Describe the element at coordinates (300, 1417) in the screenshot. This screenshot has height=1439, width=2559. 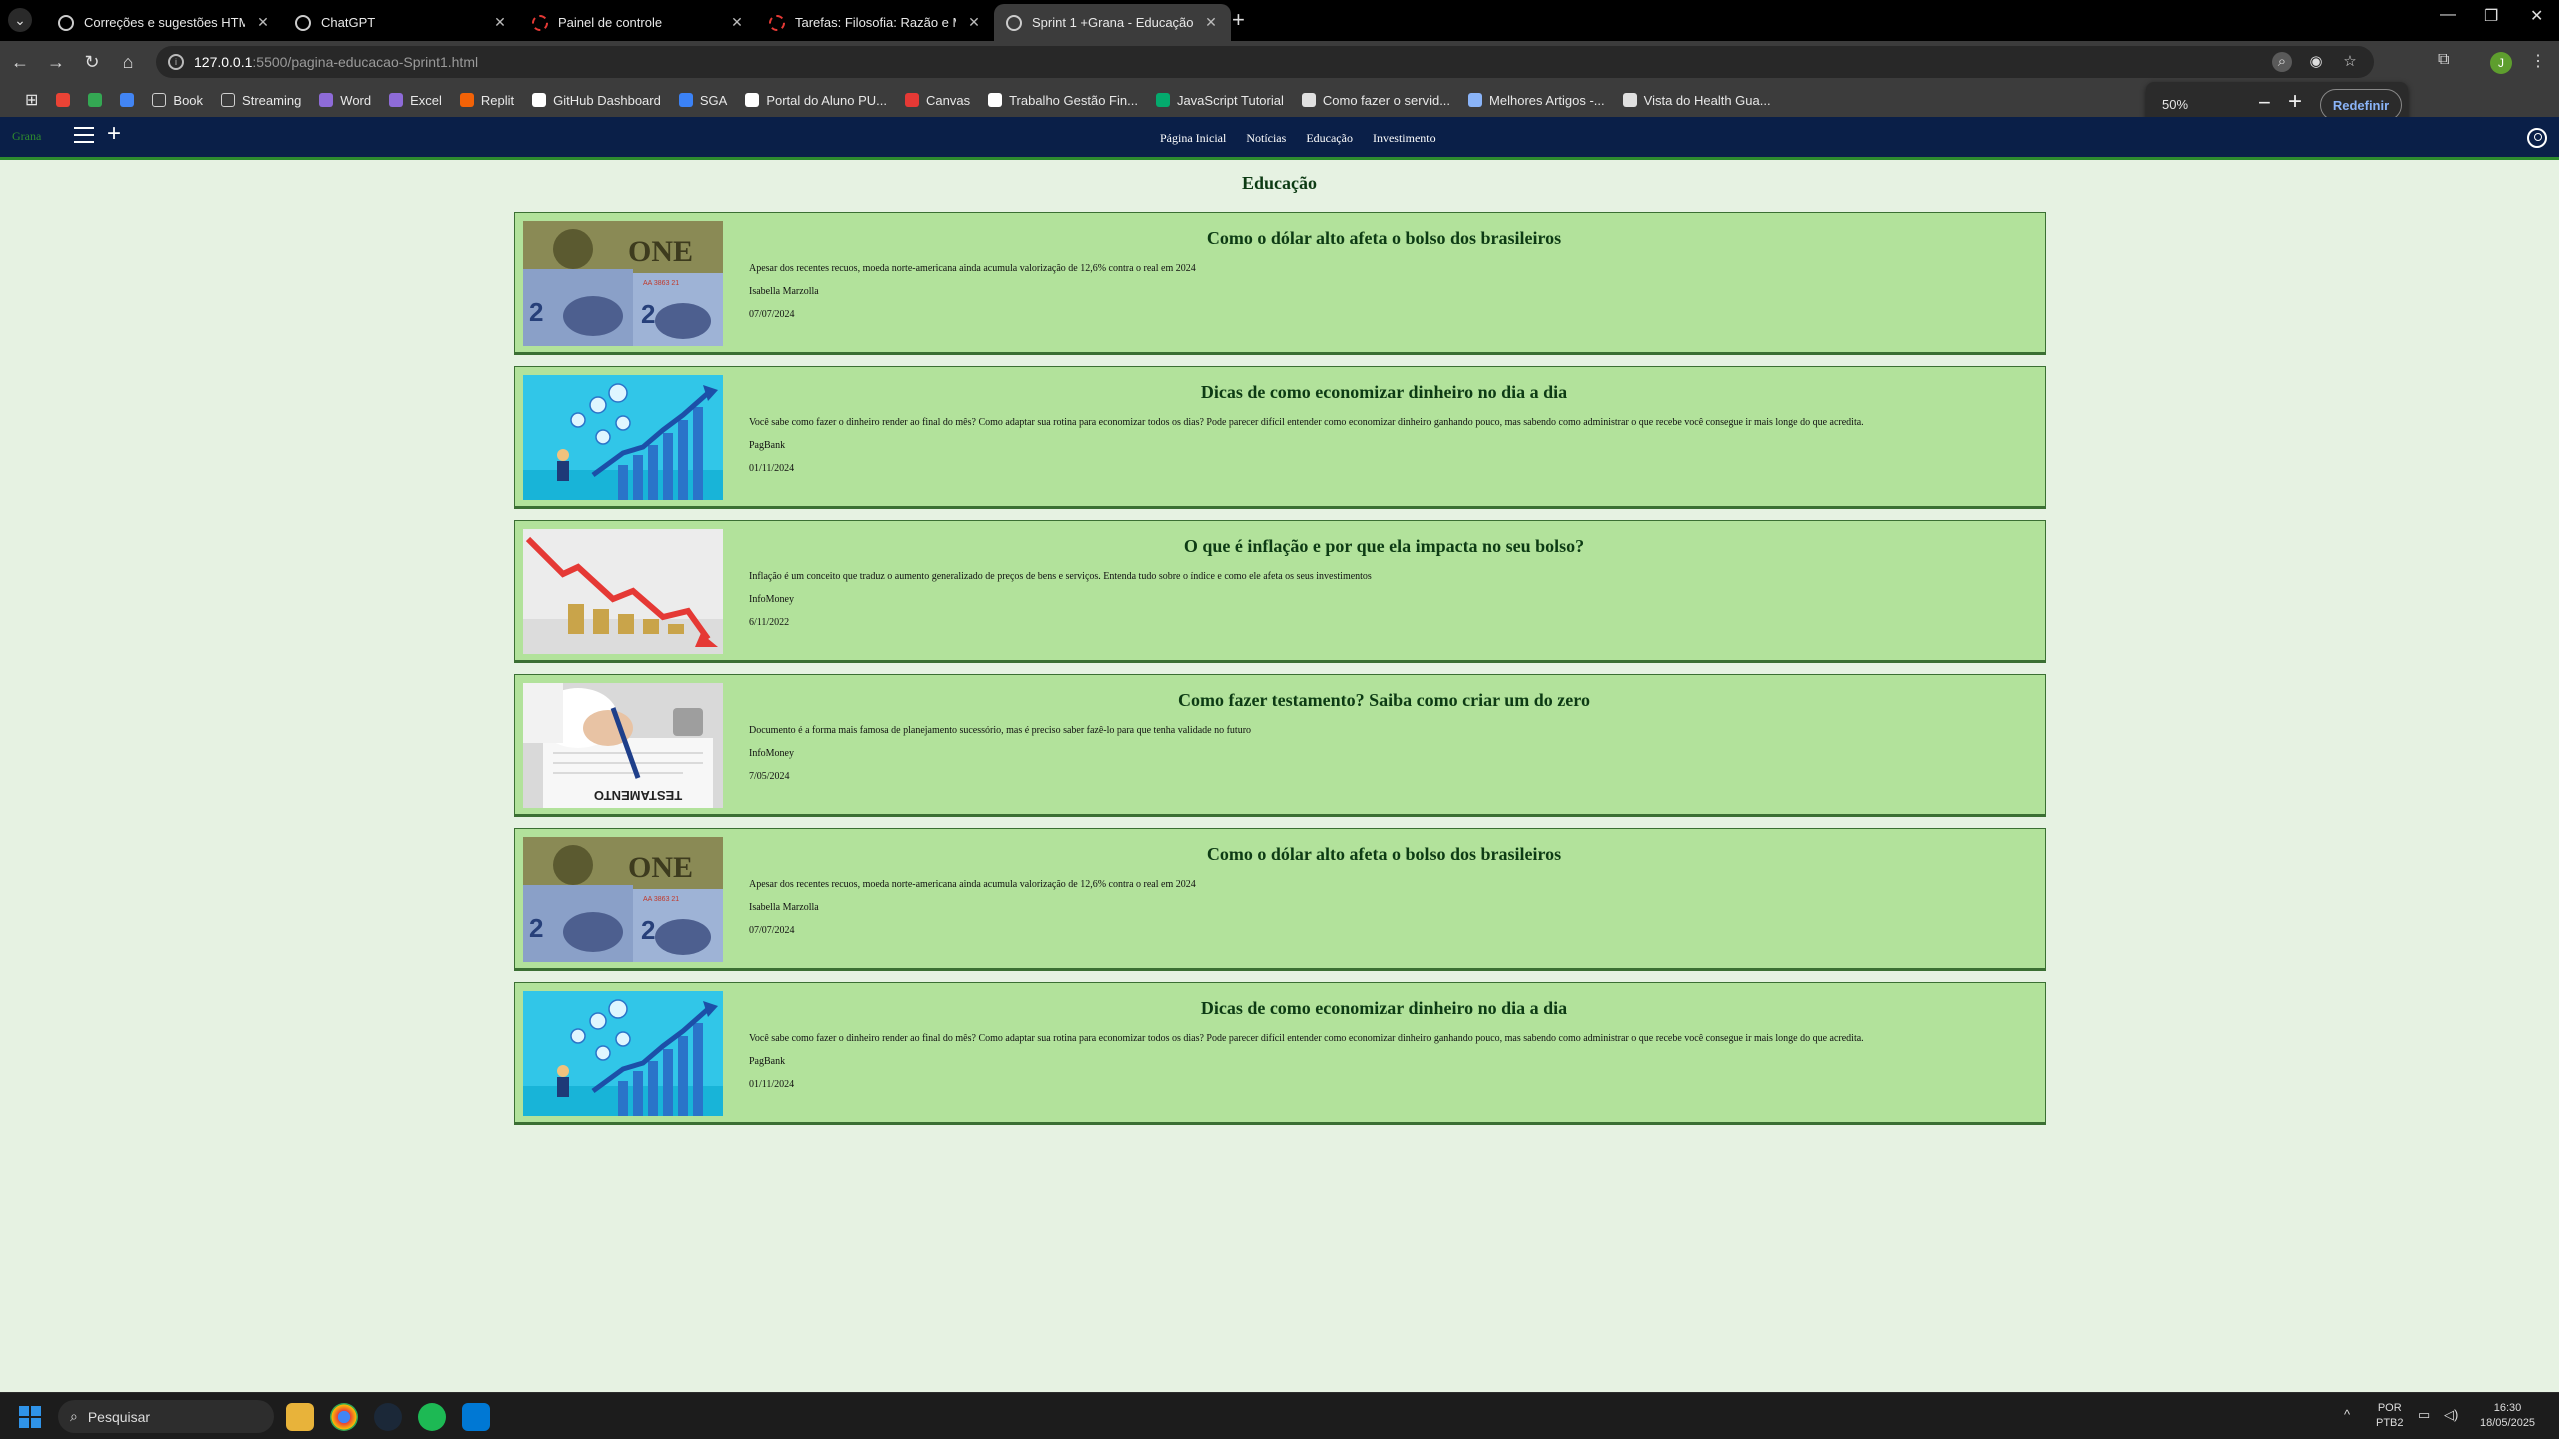
I see `file-explorer-icon` at that location.